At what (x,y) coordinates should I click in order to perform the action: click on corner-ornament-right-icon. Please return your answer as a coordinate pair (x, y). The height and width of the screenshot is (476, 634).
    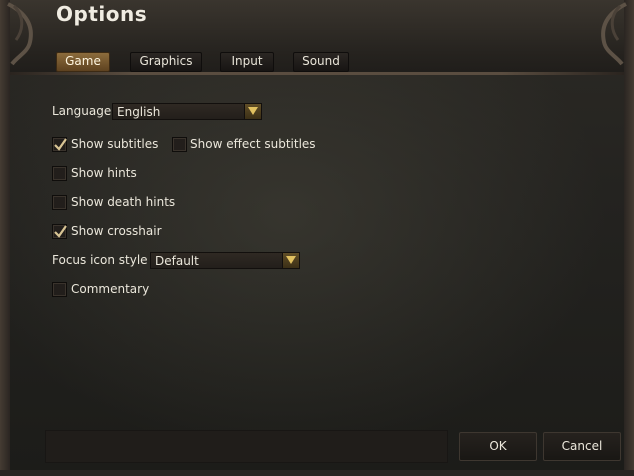
    Looking at the image, I should click on (614, 34).